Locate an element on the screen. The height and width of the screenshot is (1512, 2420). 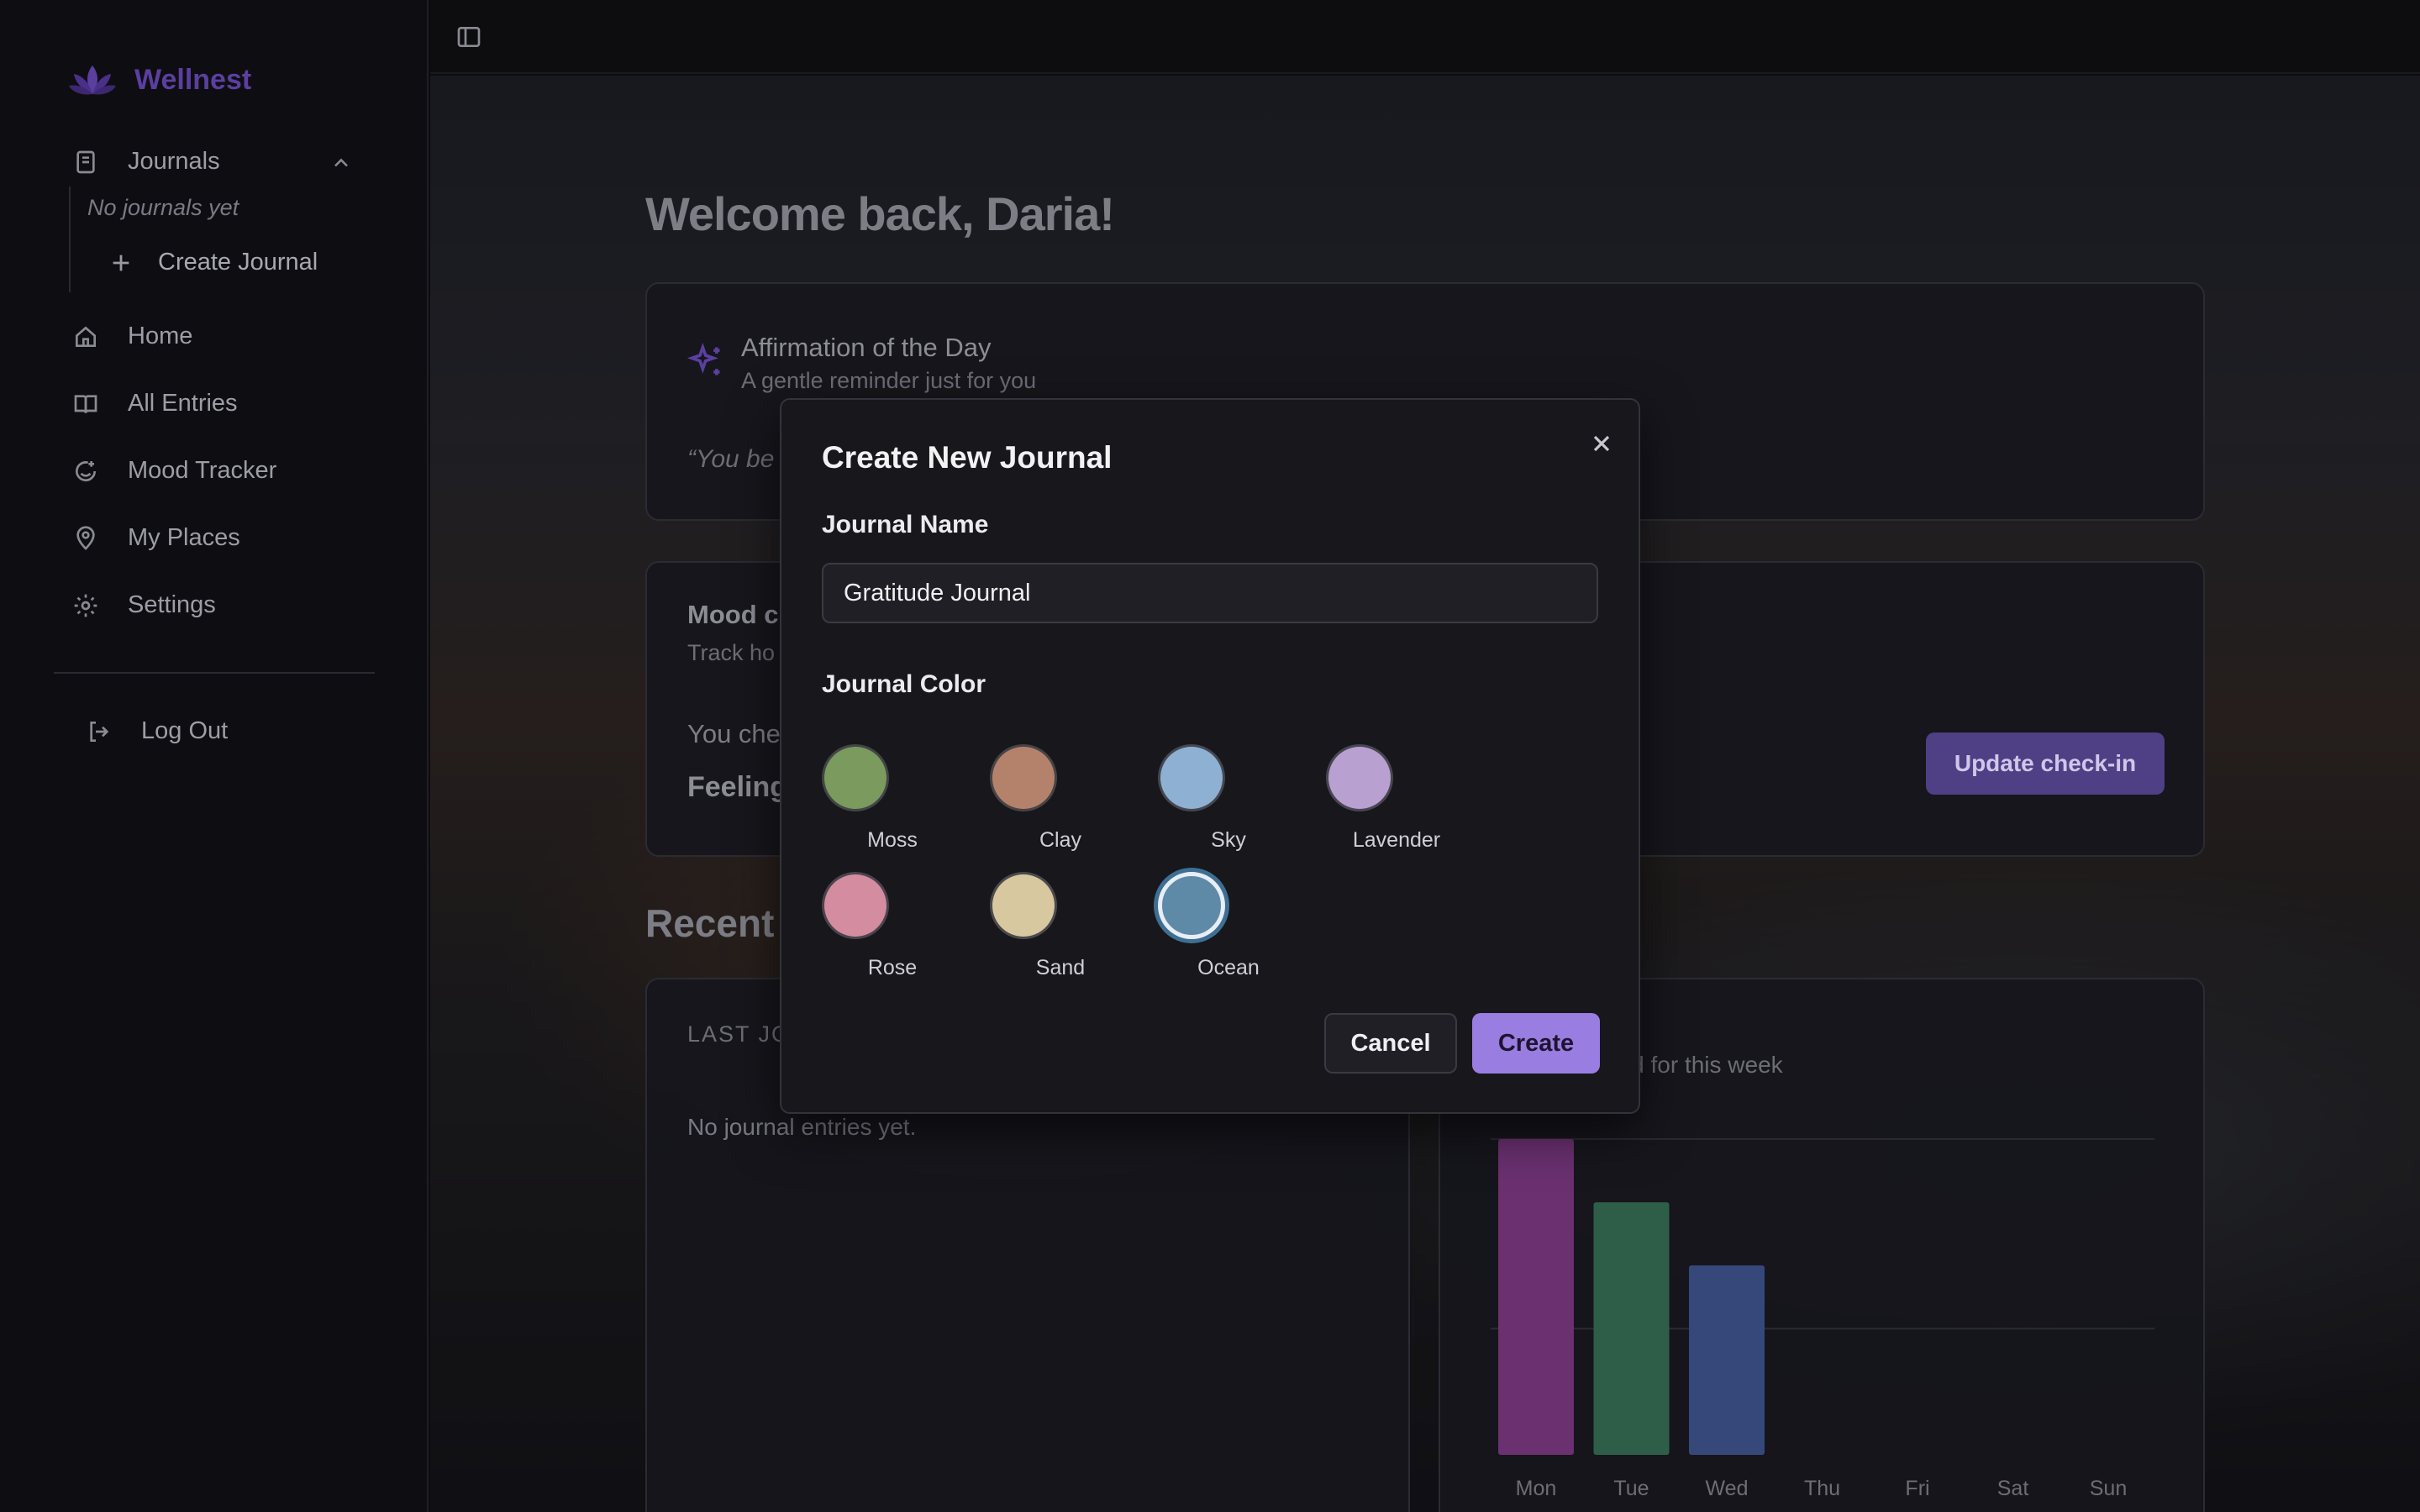
logout-button: Log Out is located at coordinates (157, 731).